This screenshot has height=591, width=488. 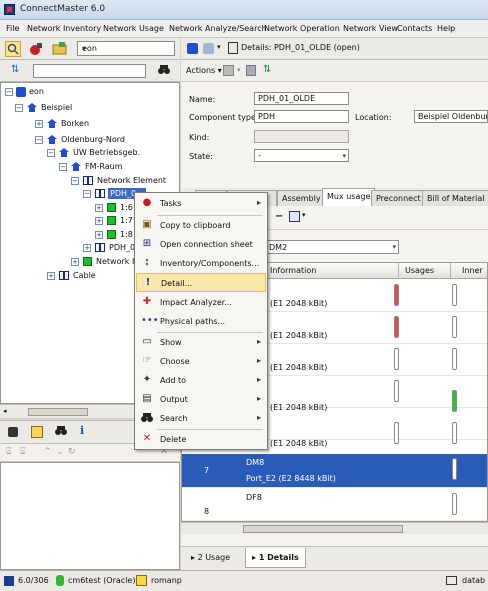 What do you see at coordinates (201, 380) in the screenshot?
I see `menu-item-add-to: ✦ Add to ▸` at bounding box center [201, 380].